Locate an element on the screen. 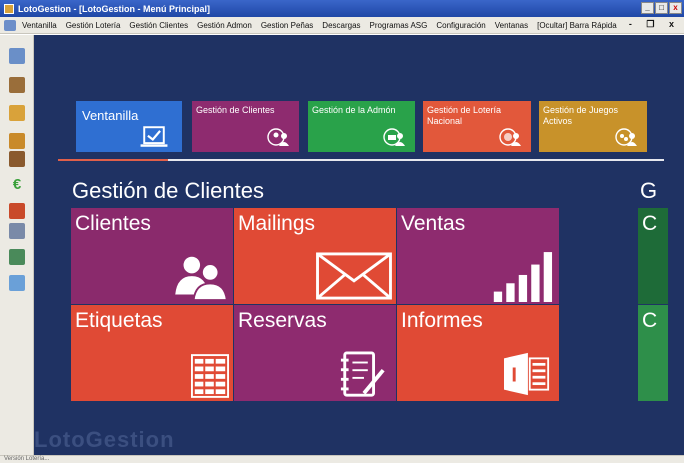 Image resolution: width=684 pixels, height=463 pixels. menu-gestion-clientes: Gestión Clientes is located at coordinates (158, 25).